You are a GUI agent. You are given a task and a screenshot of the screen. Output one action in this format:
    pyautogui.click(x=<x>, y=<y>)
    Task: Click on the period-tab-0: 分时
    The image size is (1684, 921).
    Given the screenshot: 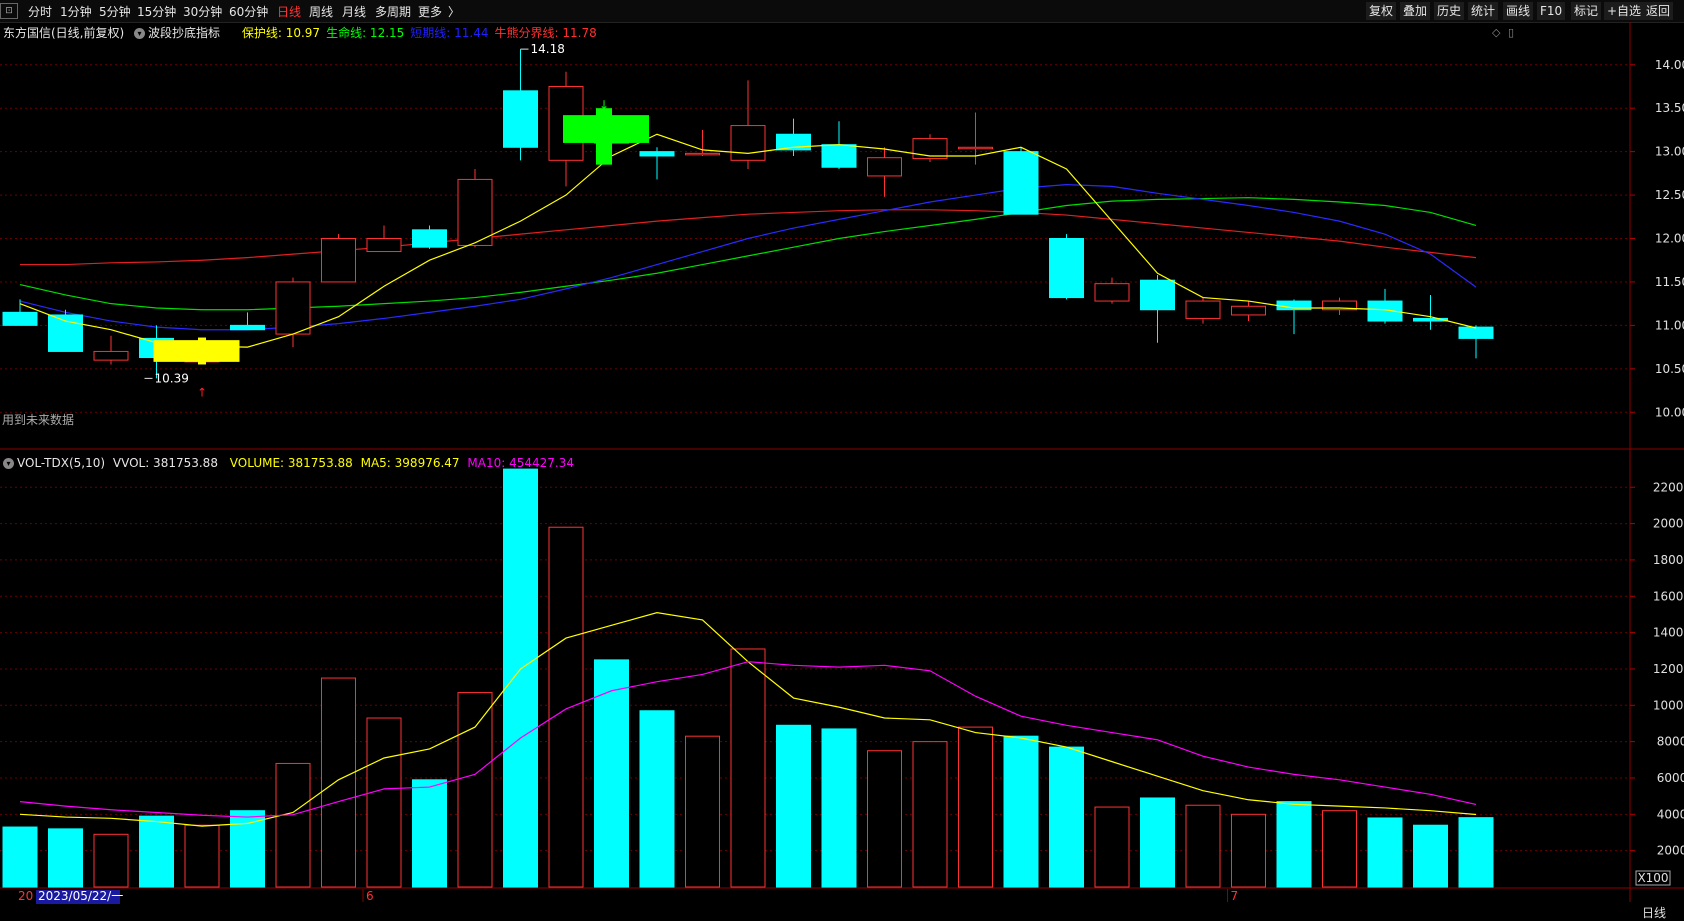 What is the action you would take?
    pyautogui.click(x=40, y=11)
    